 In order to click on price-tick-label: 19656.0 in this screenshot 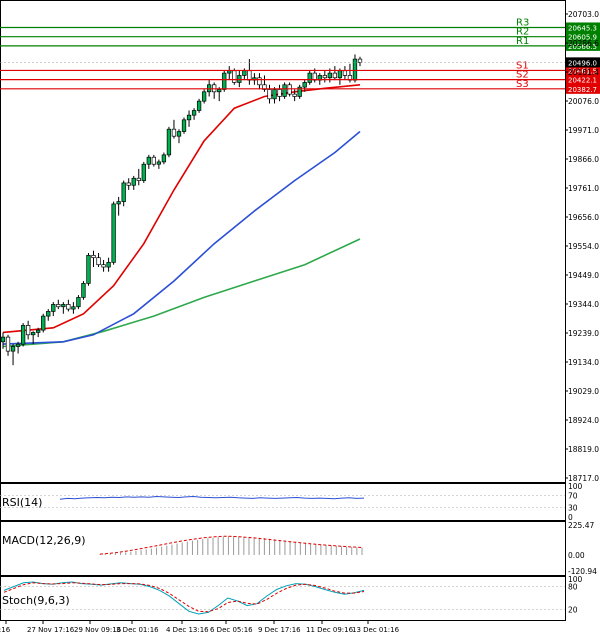, I will do `click(583, 217)`.